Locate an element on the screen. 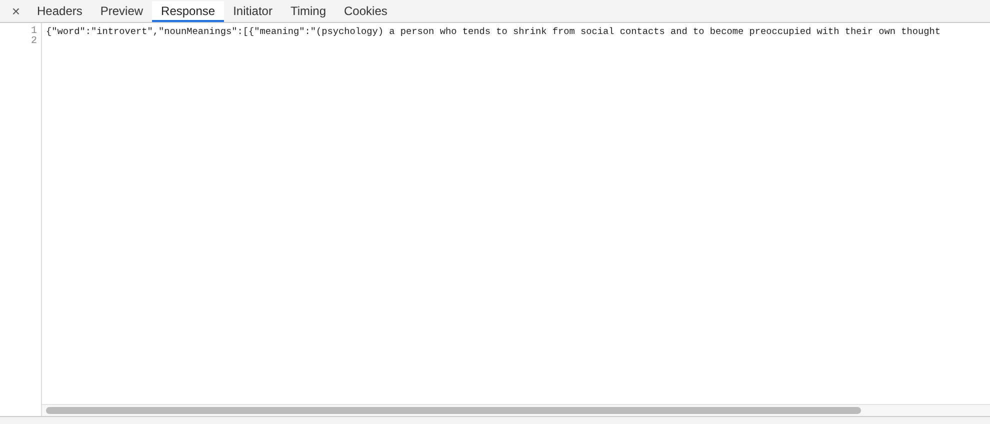 The image size is (990, 424). tab: Initiator is located at coordinates (253, 11).